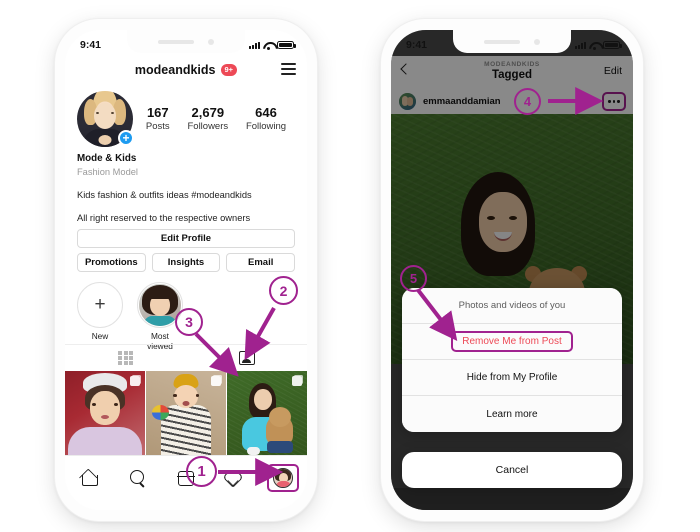 Image resolution: width=700 pixels, height=532 pixels. I want to click on post-author-avatar, so click(407, 101).